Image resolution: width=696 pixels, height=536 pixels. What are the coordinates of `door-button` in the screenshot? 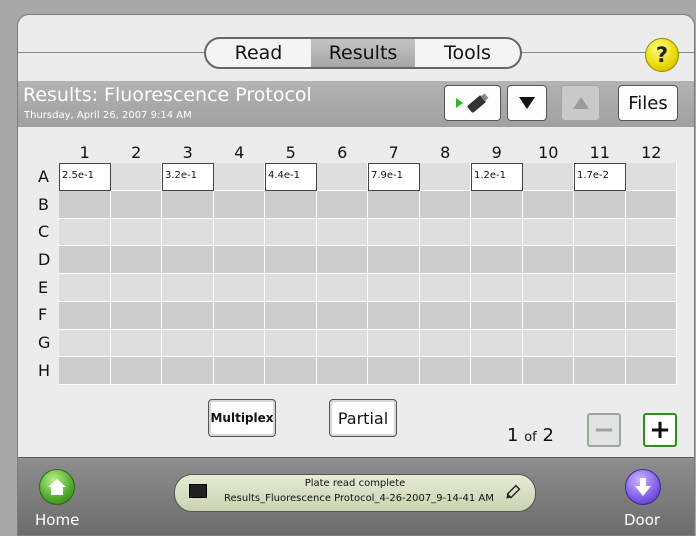 It's located at (643, 487).